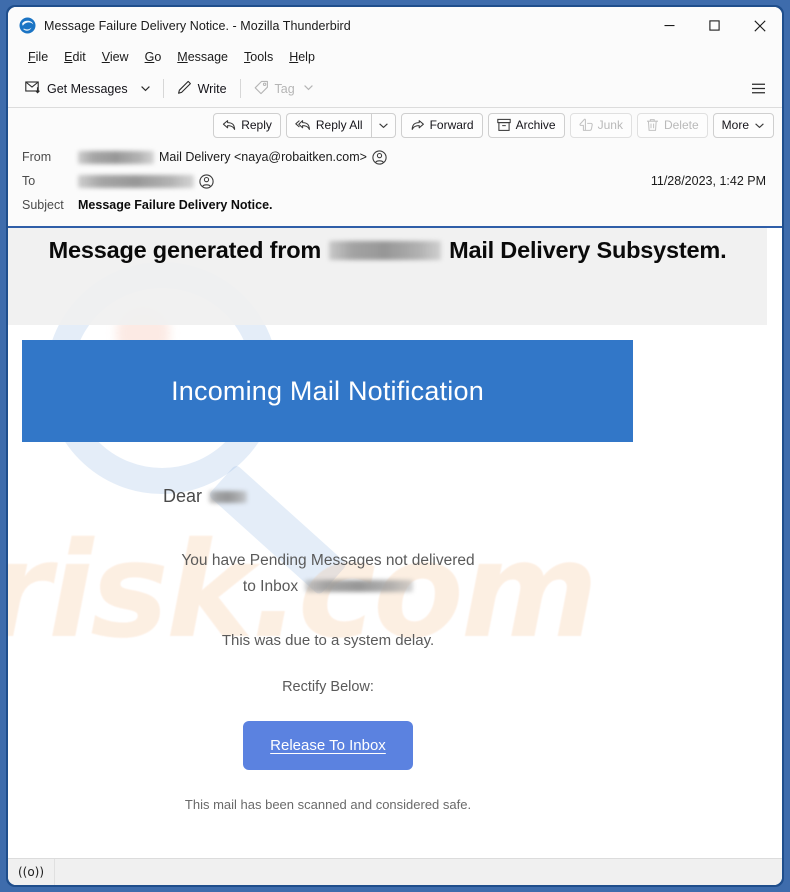 The image size is (790, 892). Describe the element at coordinates (395, 181) in the screenshot. I see `header-row-to: To 11/28/2023, 1:42 PM` at that location.